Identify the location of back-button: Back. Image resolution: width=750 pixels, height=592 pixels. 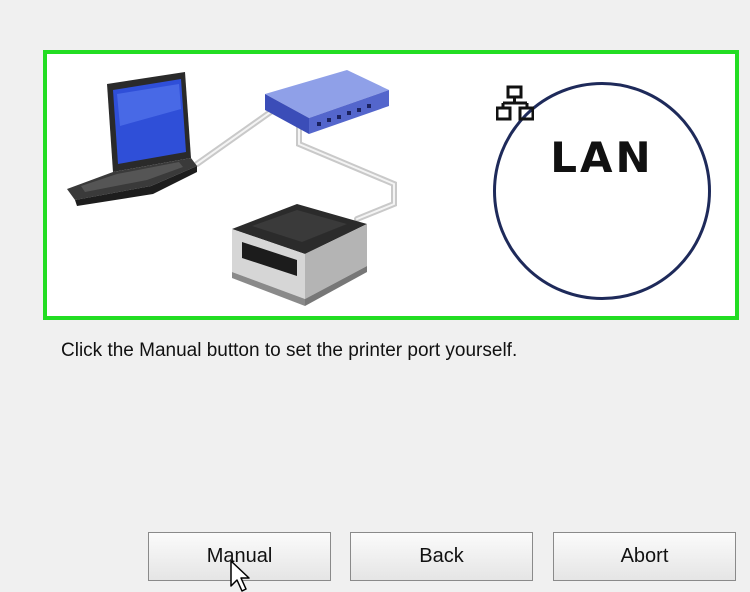
(441, 556).